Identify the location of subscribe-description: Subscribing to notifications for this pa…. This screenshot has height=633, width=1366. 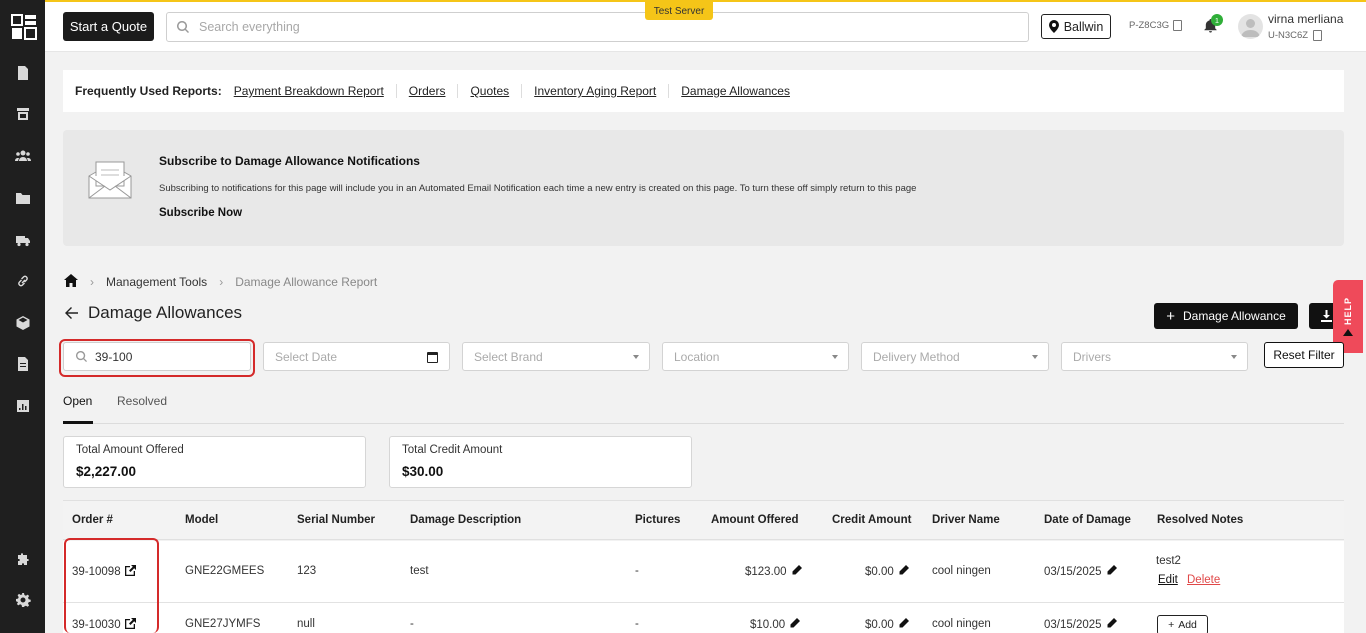
(538, 188).